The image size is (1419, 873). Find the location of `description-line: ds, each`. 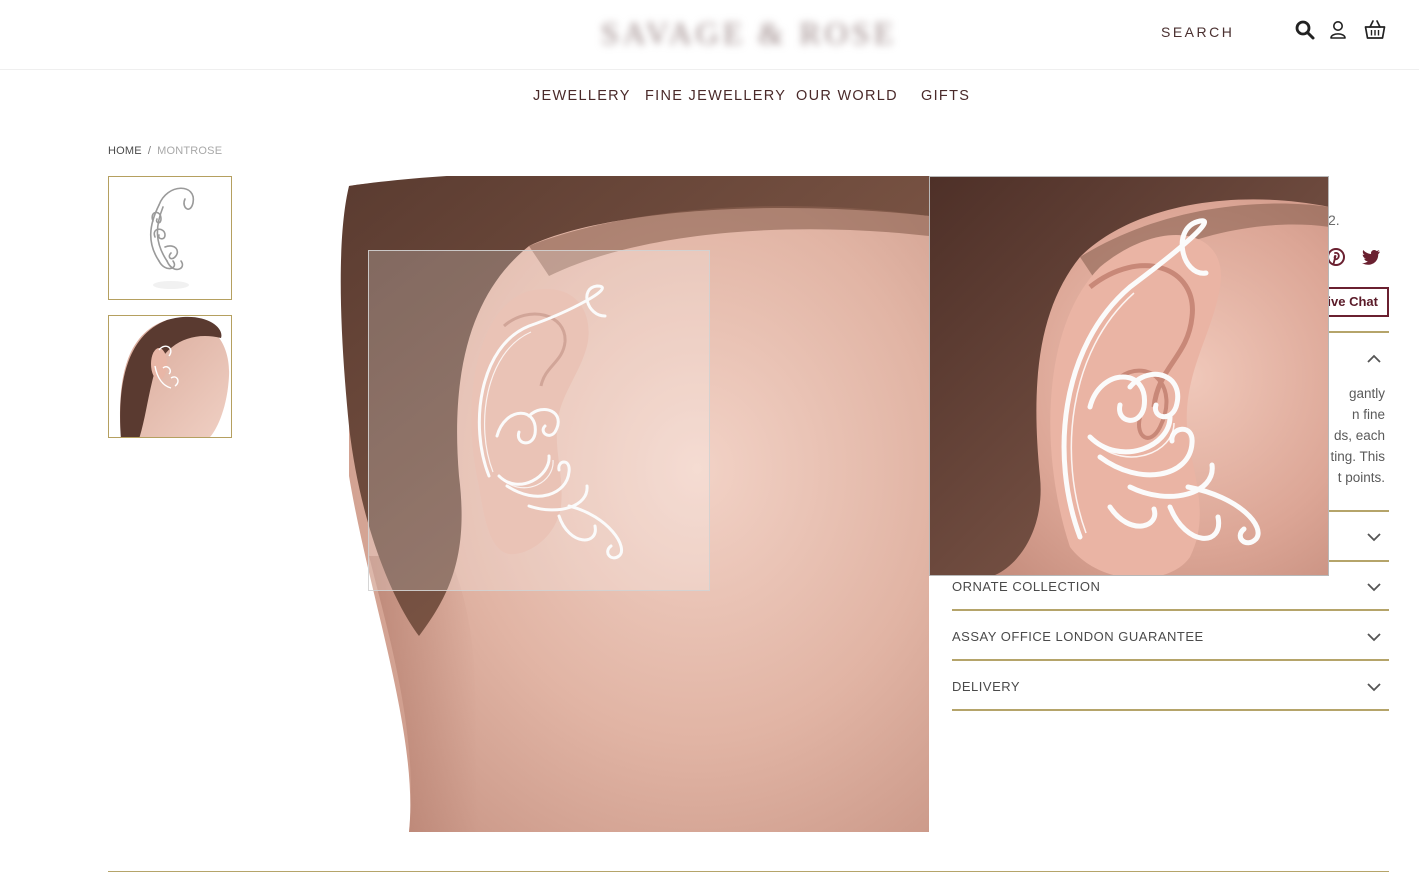

description-line: ds, each is located at coordinates (1359, 435).